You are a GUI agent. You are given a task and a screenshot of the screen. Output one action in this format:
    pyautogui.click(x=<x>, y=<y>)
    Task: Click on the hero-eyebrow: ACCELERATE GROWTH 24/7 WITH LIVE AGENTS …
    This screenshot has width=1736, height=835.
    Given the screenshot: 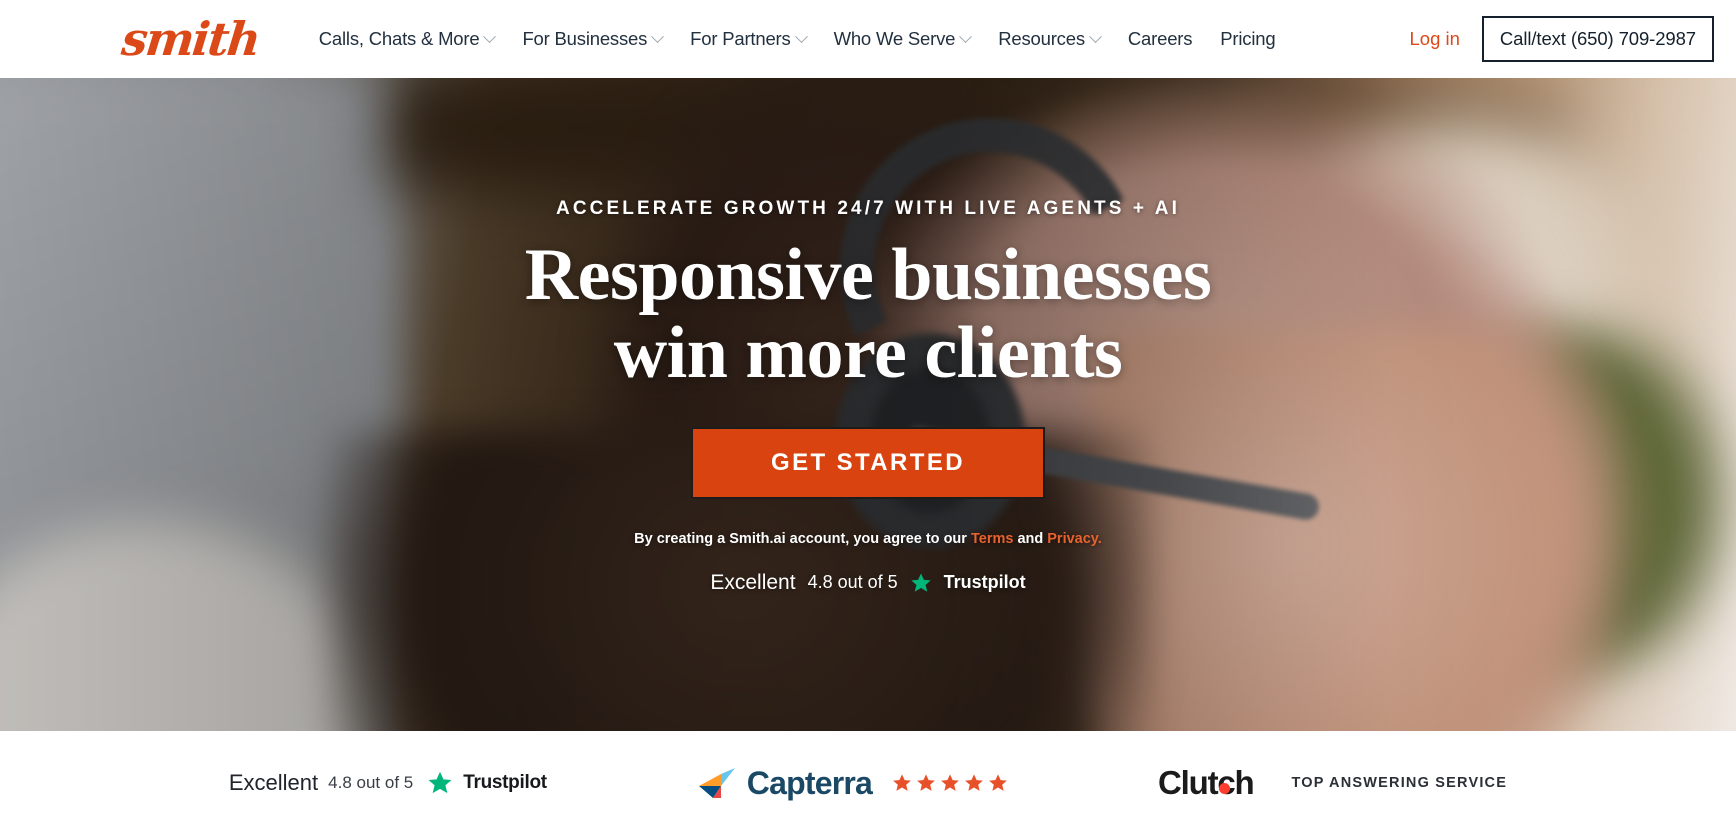 What is the action you would take?
    pyautogui.click(x=868, y=208)
    